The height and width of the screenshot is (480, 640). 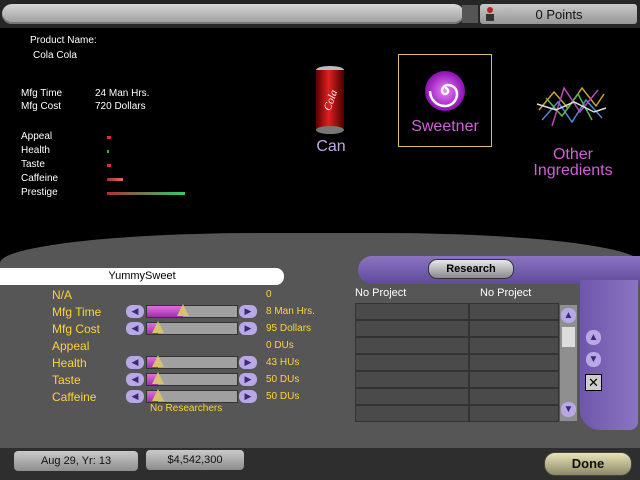 What do you see at coordinates (109, 165) in the screenshot?
I see `stat-taste-bar` at bounding box center [109, 165].